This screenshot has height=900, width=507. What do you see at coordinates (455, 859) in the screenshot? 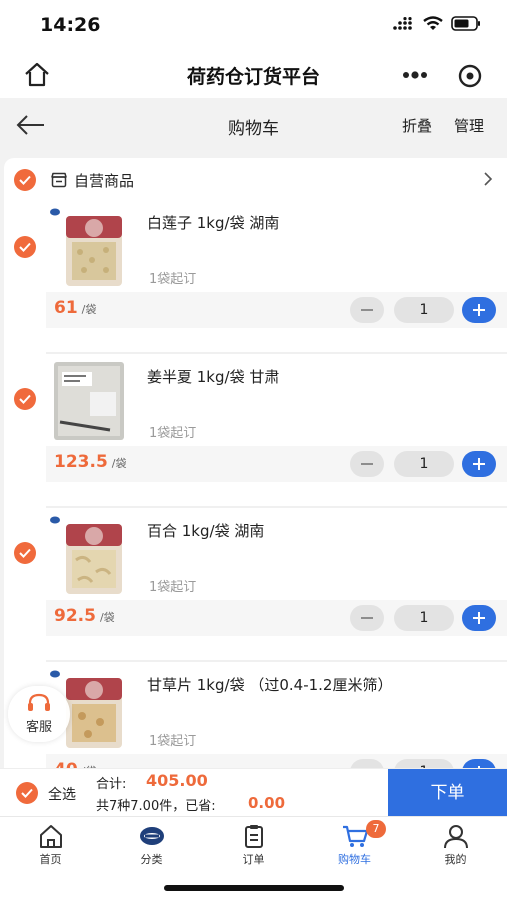
I see `tab-label: 我的` at bounding box center [455, 859].